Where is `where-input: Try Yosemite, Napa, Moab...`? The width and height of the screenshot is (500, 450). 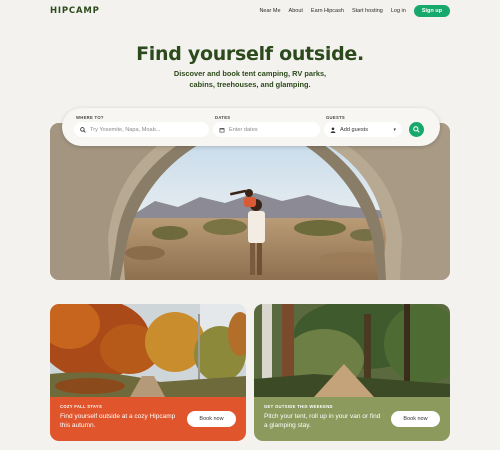
where-input: Try Yosemite, Napa, Moab... is located at coordinates (141, 129).